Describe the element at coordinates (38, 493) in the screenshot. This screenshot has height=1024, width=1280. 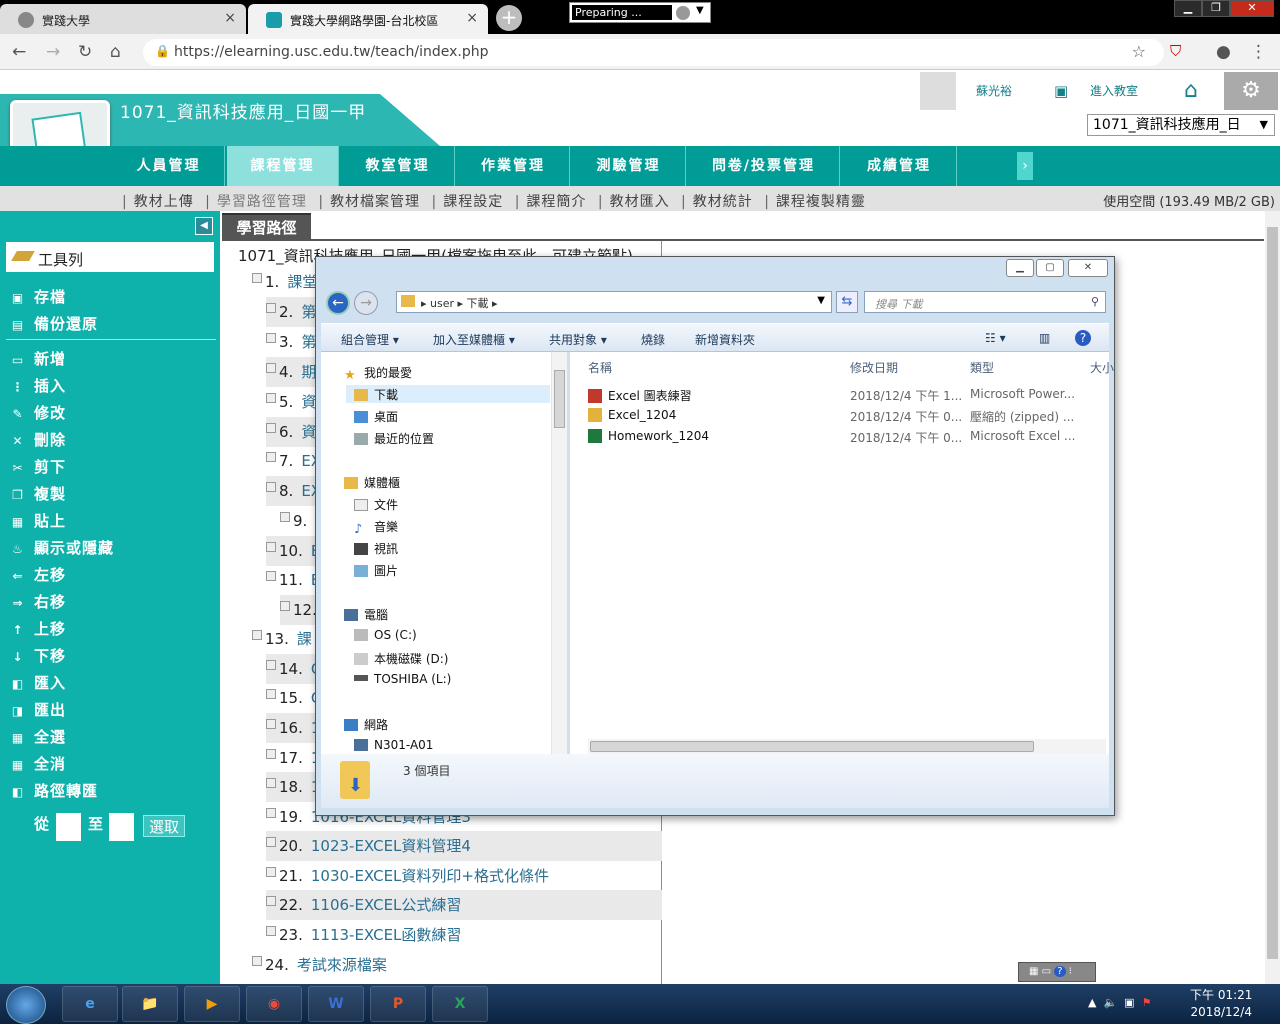
I see `tool-copy: ❐ 複製` at that location.